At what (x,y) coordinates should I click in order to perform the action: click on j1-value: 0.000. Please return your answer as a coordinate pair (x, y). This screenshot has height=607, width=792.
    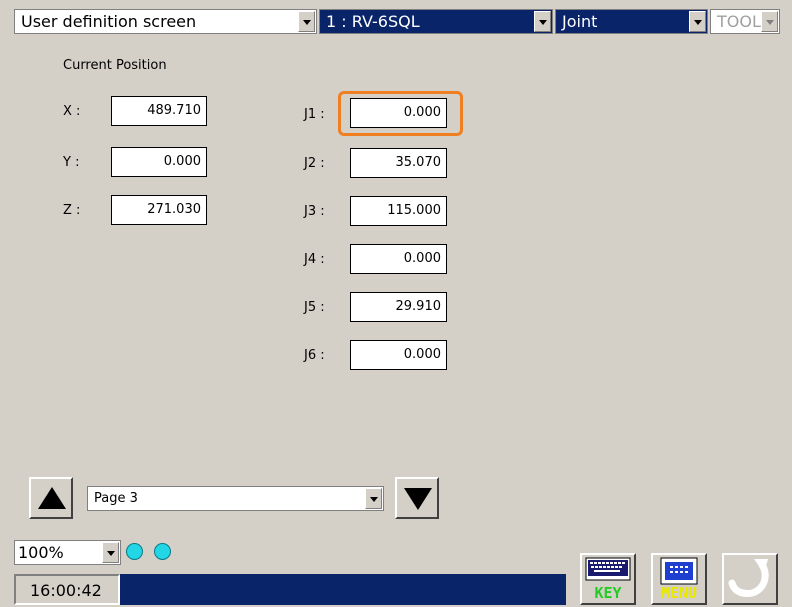
    Looking at the image, I should click on (422, 112).